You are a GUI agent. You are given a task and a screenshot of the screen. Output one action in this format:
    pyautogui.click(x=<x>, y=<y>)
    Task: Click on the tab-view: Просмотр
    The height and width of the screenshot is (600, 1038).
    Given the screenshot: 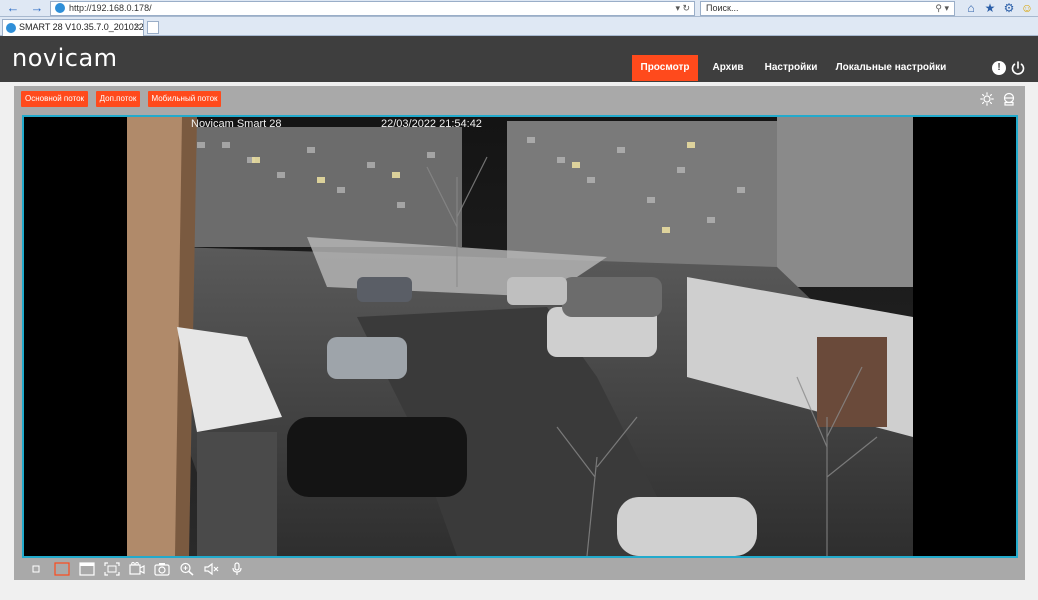 What is the action you would take?
    pyautogui.click(x=665, y=68)
    